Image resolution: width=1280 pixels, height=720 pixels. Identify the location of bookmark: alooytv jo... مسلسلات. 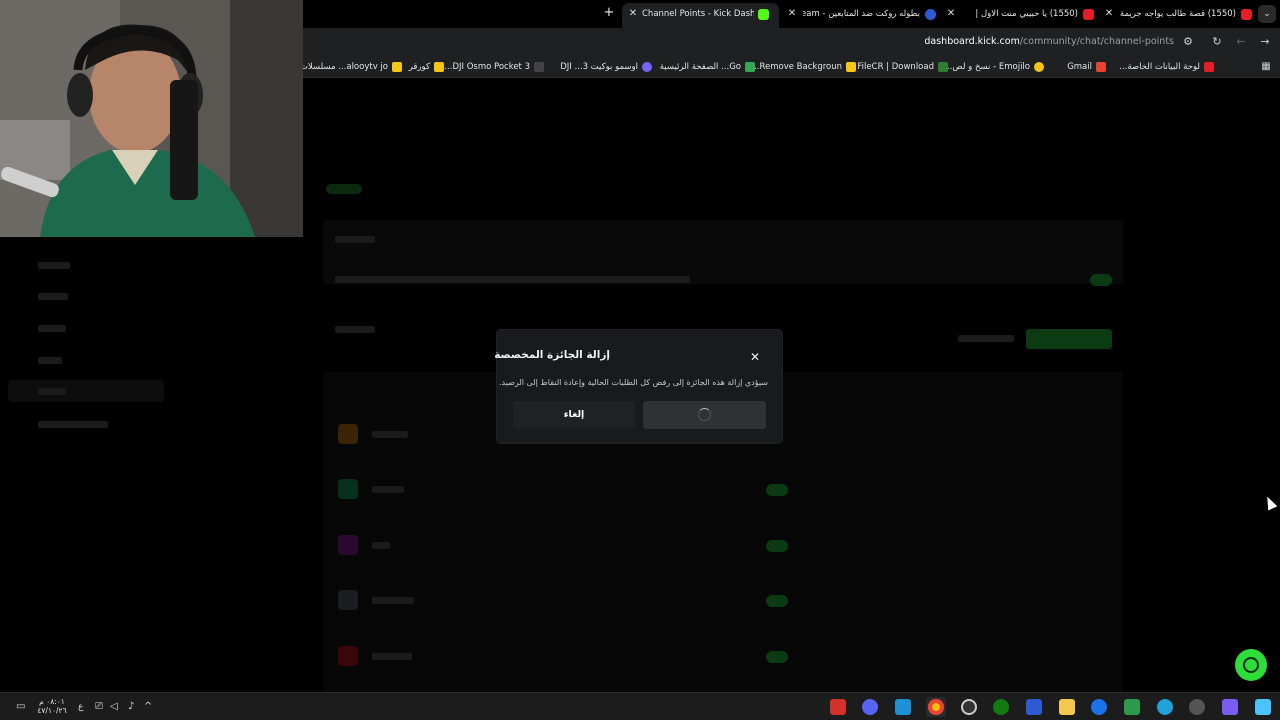
(351, 67).